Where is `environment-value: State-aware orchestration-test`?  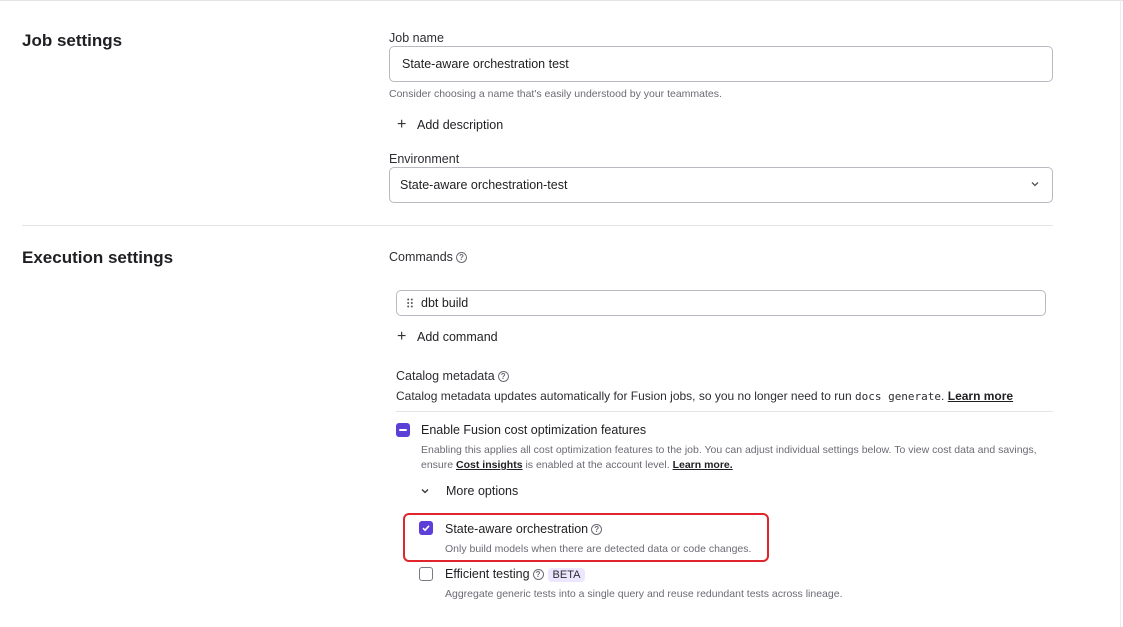 environment-value: State-aware orchestration-test is located at coordinates (484, 185).